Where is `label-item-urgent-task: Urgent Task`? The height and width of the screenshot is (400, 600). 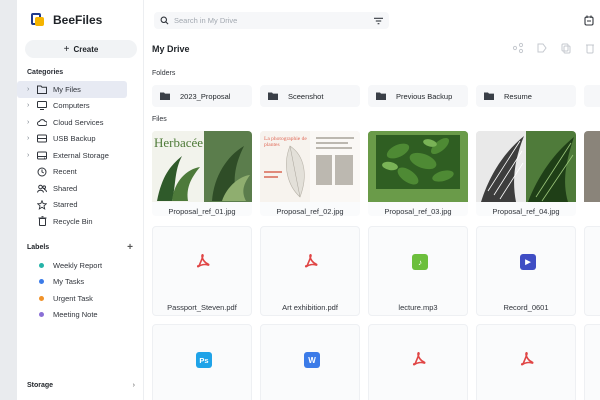 label-item-urgent-task: Urgent Task is located at coordinates (80, 298).